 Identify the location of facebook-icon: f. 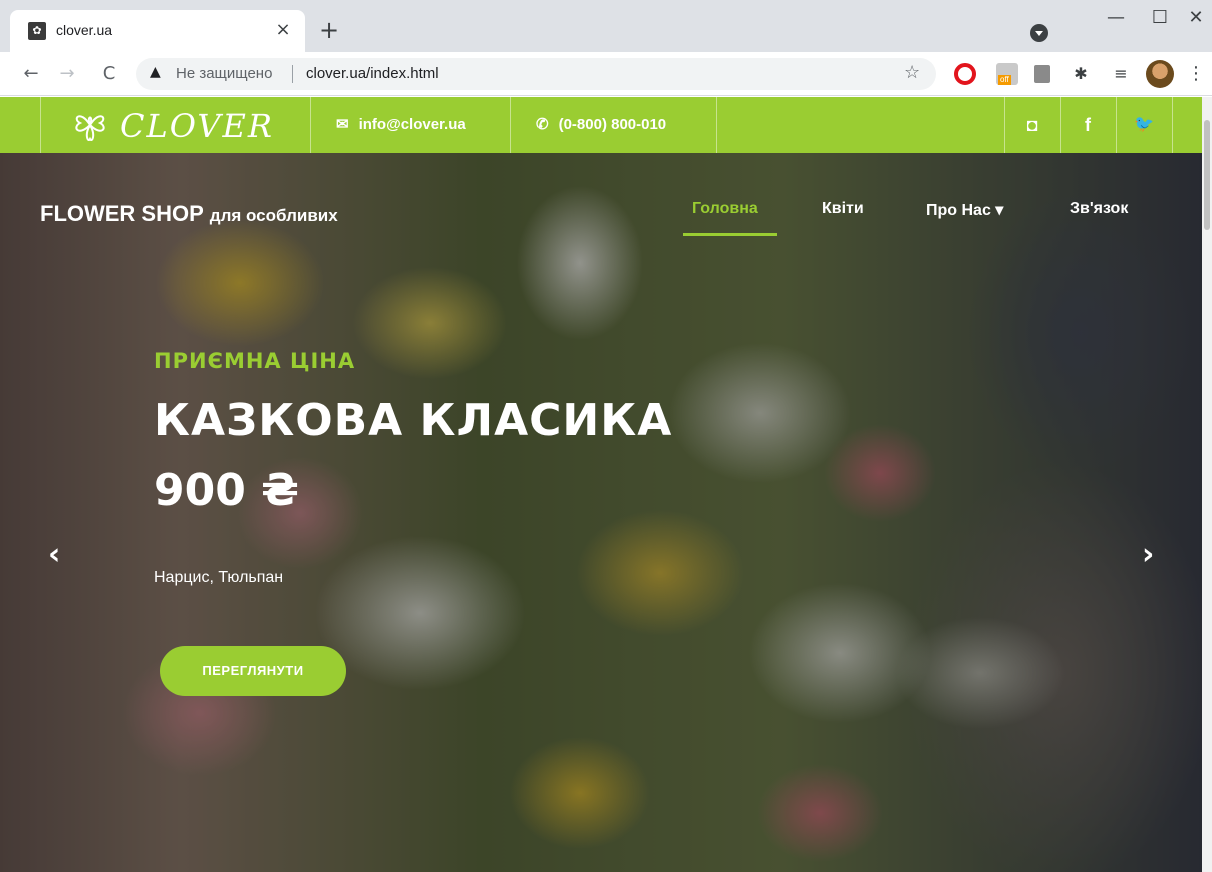
(1088, 125).